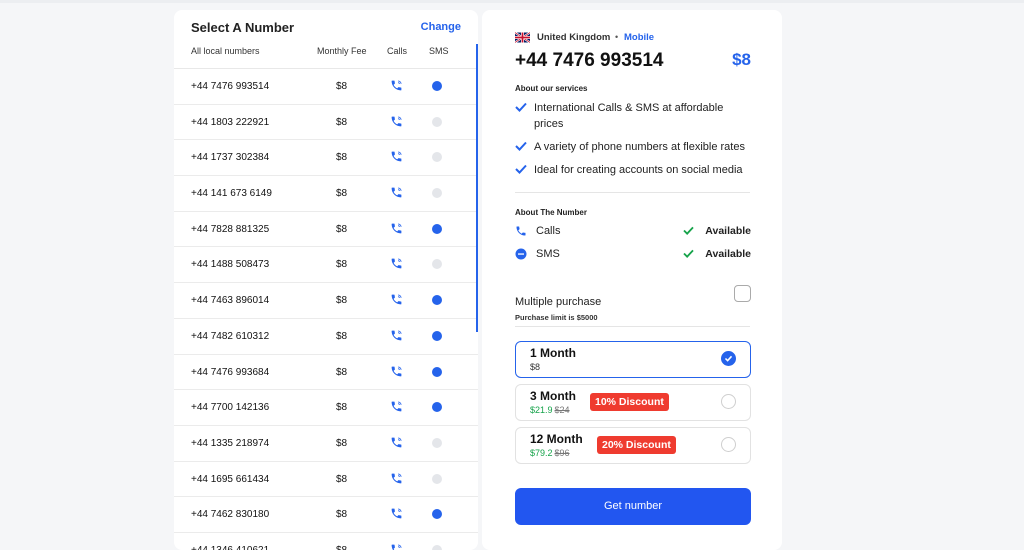 The height and width of the screenshot is (550, 1024). Describe the element at coordinates (632, 326) in the screenshot. I see `divider` at that location.